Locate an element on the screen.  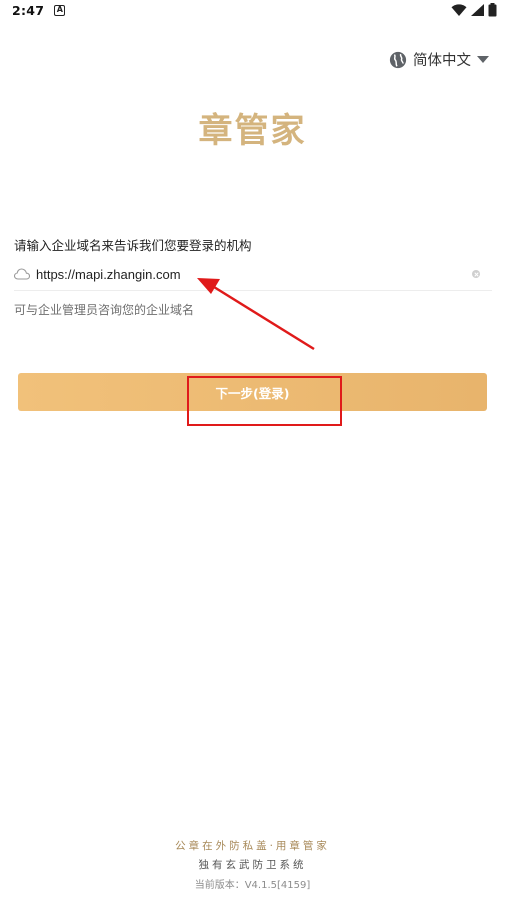
language-label: 简体中文 is located at coordinates (442, 61).